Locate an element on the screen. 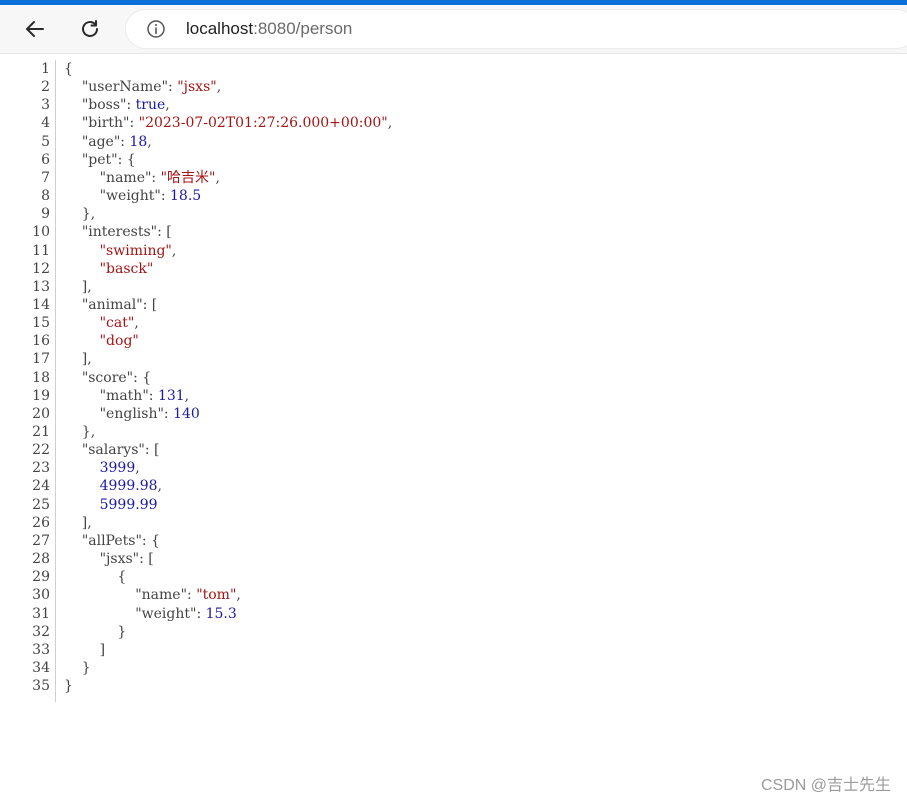 This screenshot has width=907, height=805. json-key: "allPets" is located at coordinates (111, 540).